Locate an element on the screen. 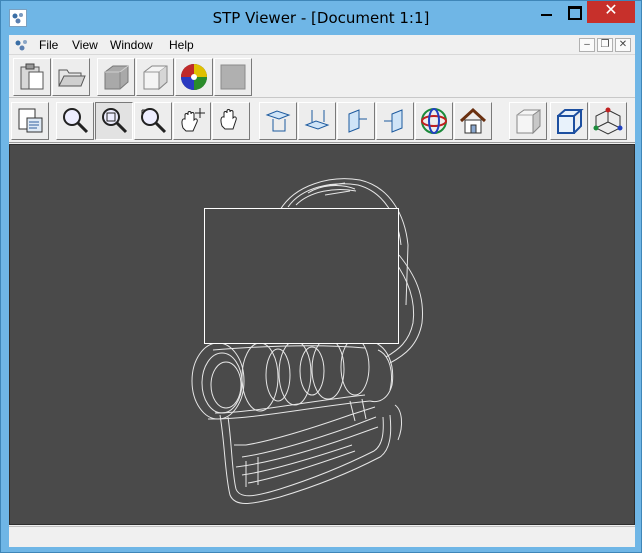  shaded-cube-gray-icon is located at coordinates (116, 77).